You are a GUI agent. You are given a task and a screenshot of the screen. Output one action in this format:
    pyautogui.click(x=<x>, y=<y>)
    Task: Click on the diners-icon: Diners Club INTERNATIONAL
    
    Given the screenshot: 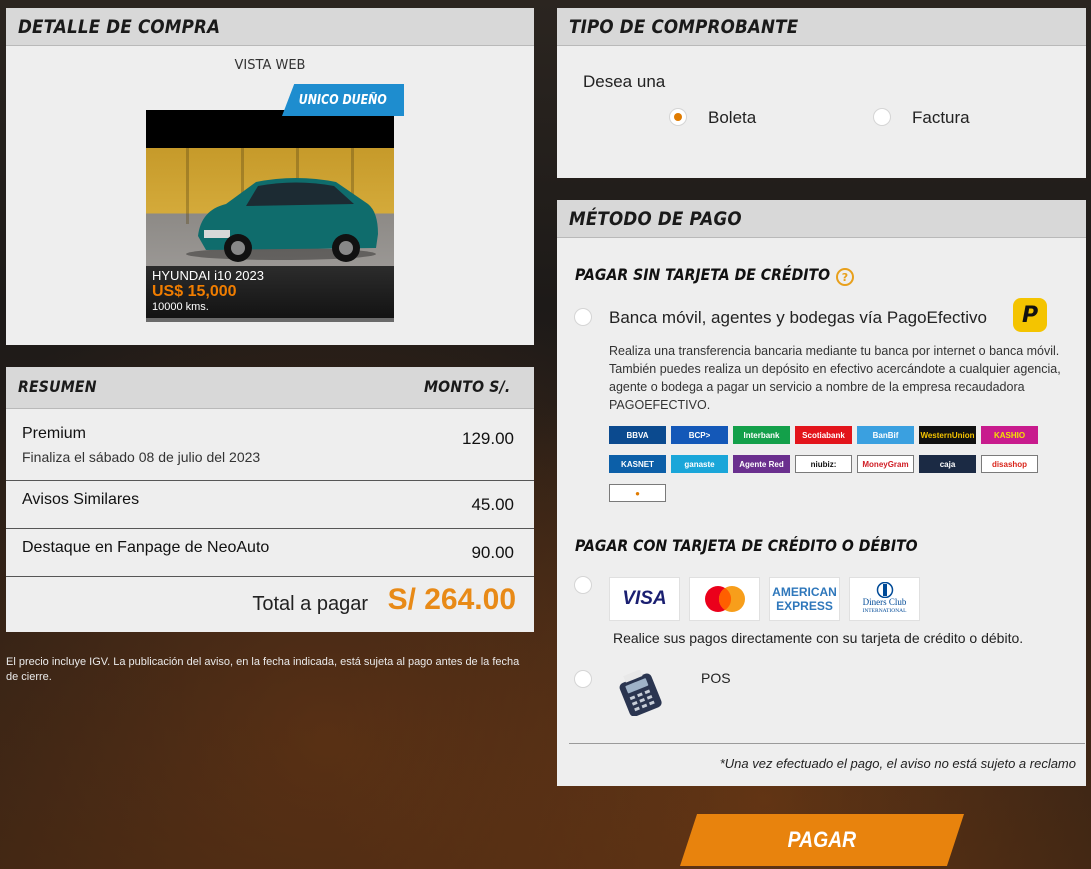 What is the action you would take?
    pyautogui.click(x=884, y=599)
    